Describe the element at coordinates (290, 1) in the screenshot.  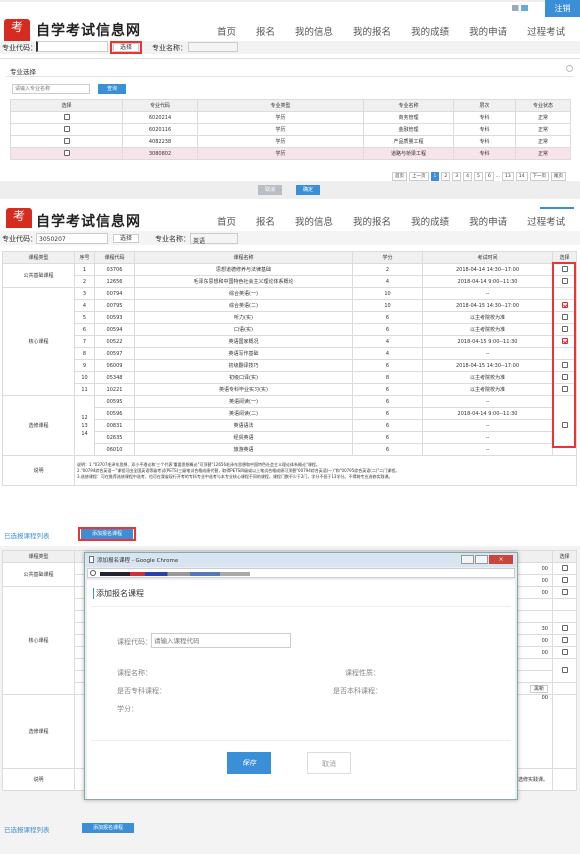
I see `top-strip` at that location.